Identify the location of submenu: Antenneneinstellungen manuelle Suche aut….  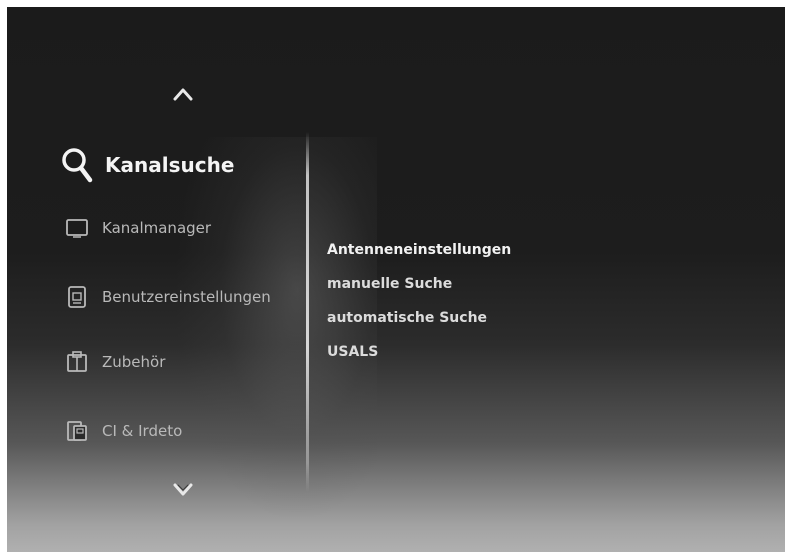
(419, 301).